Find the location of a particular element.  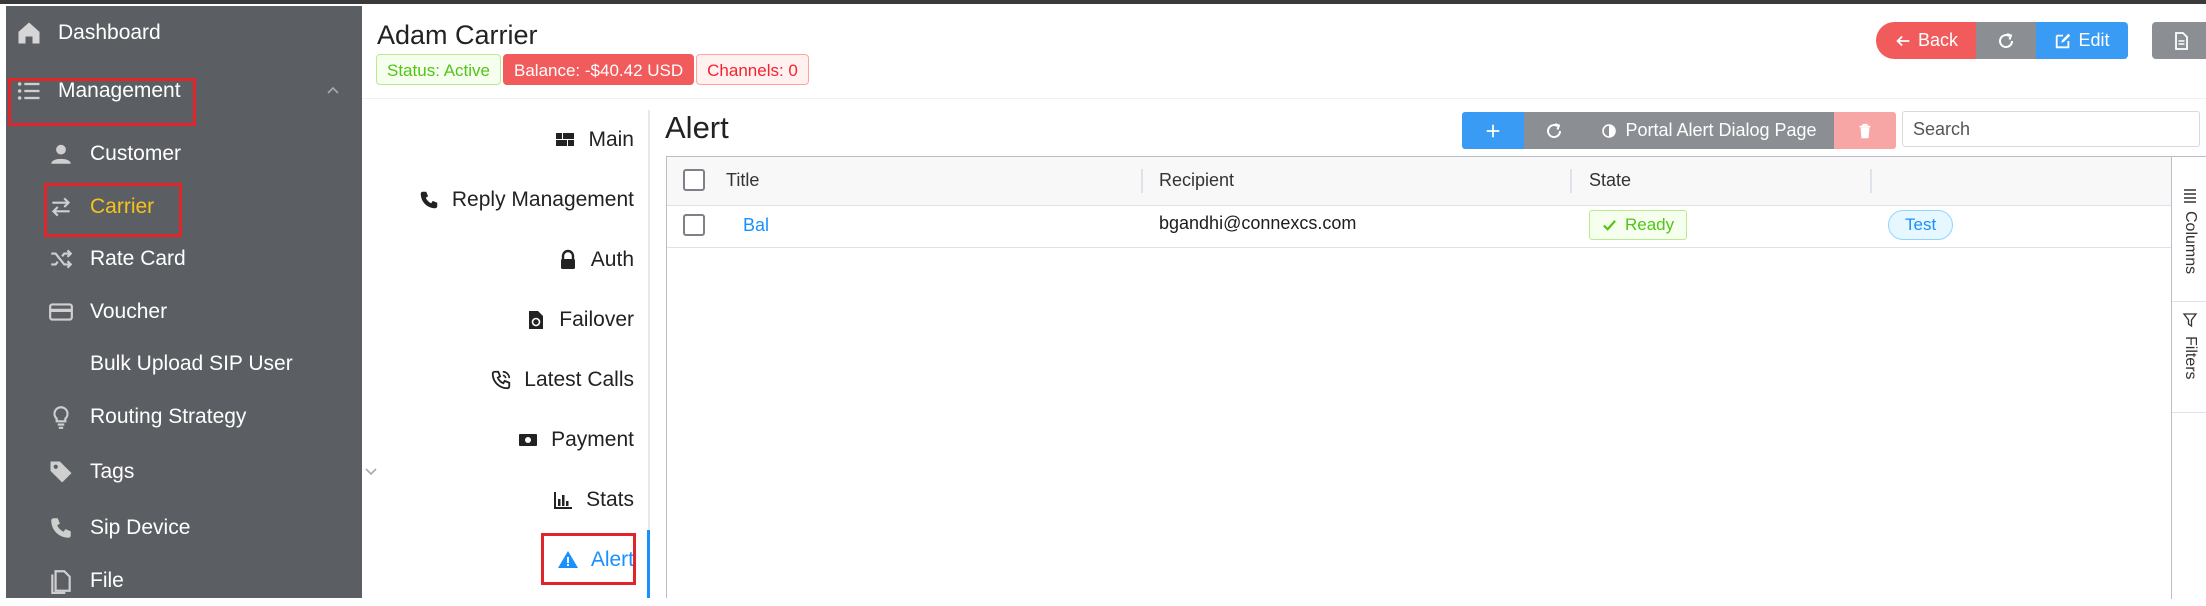

plus-icon is located at coordinates (1493, 130).